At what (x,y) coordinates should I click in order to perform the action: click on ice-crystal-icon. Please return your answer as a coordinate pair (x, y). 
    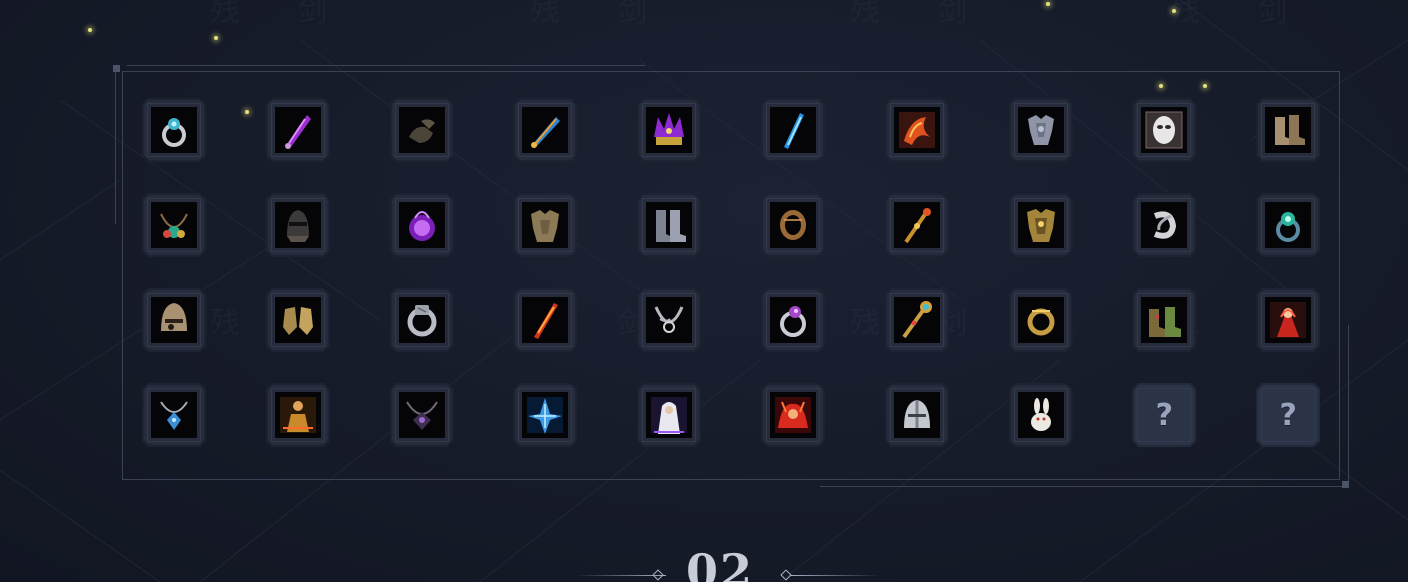
    Looking at the image, I should click on (545, 415).